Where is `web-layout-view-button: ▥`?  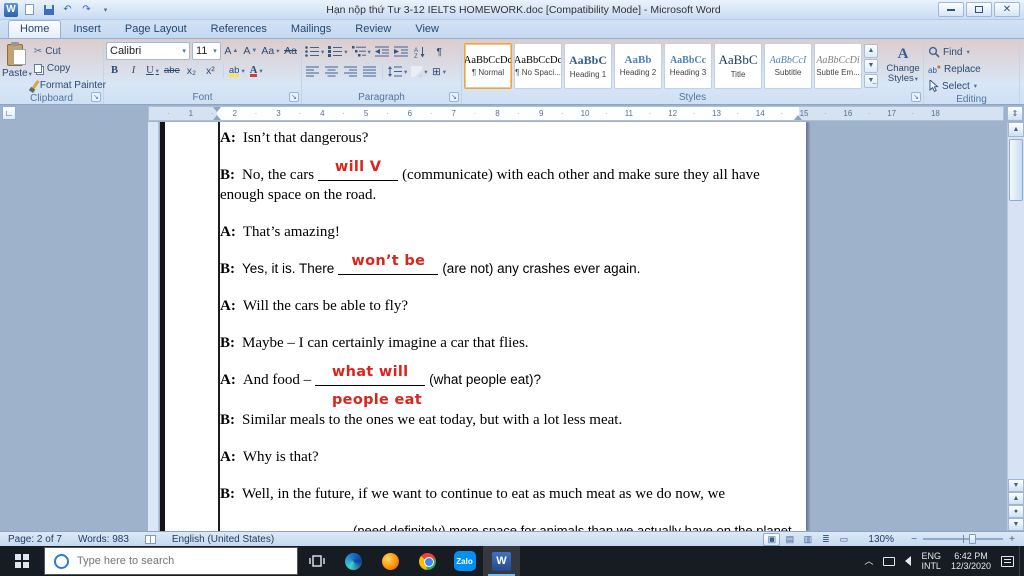 web-layout-view-button: ▥ is located at coordinates (807, 539).